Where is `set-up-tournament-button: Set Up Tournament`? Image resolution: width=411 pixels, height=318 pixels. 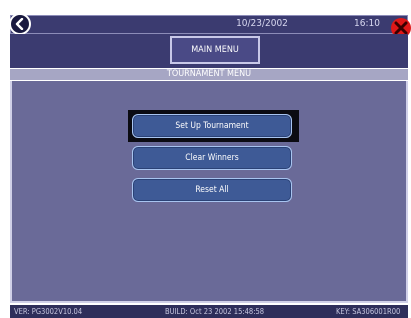 set-up-tournament-button: Set Up Tournament is located at coordinates (212, 126).